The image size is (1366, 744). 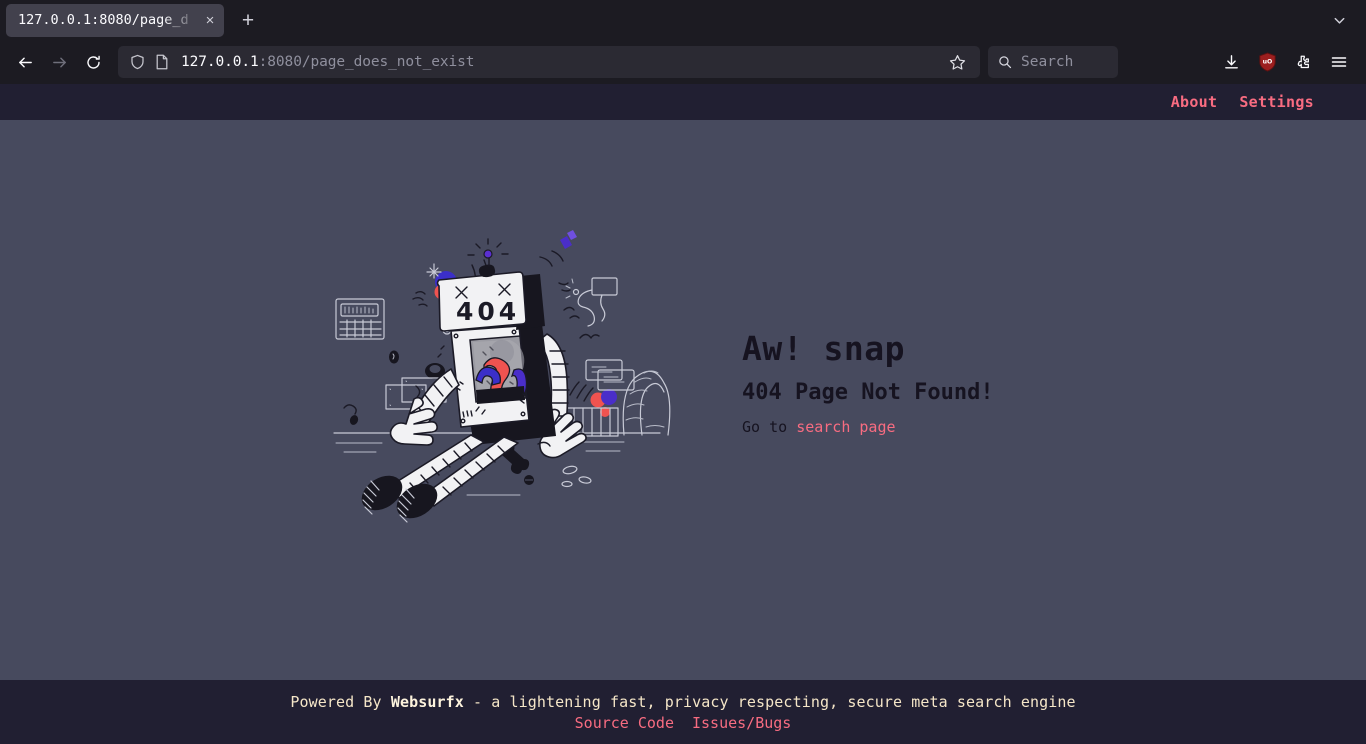 I want to click on go-to-search-line: Go to search page, so click(x=892, y=427).